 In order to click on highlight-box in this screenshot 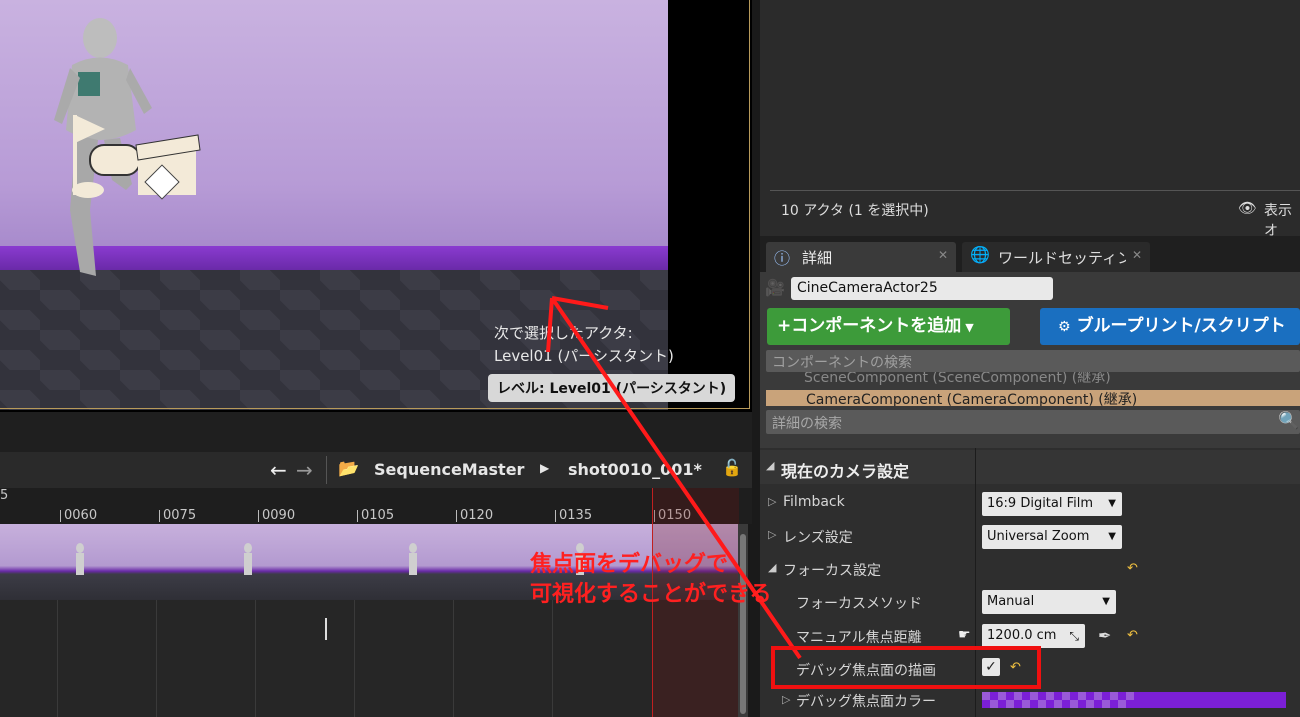, I will do `click(906, 667)`.